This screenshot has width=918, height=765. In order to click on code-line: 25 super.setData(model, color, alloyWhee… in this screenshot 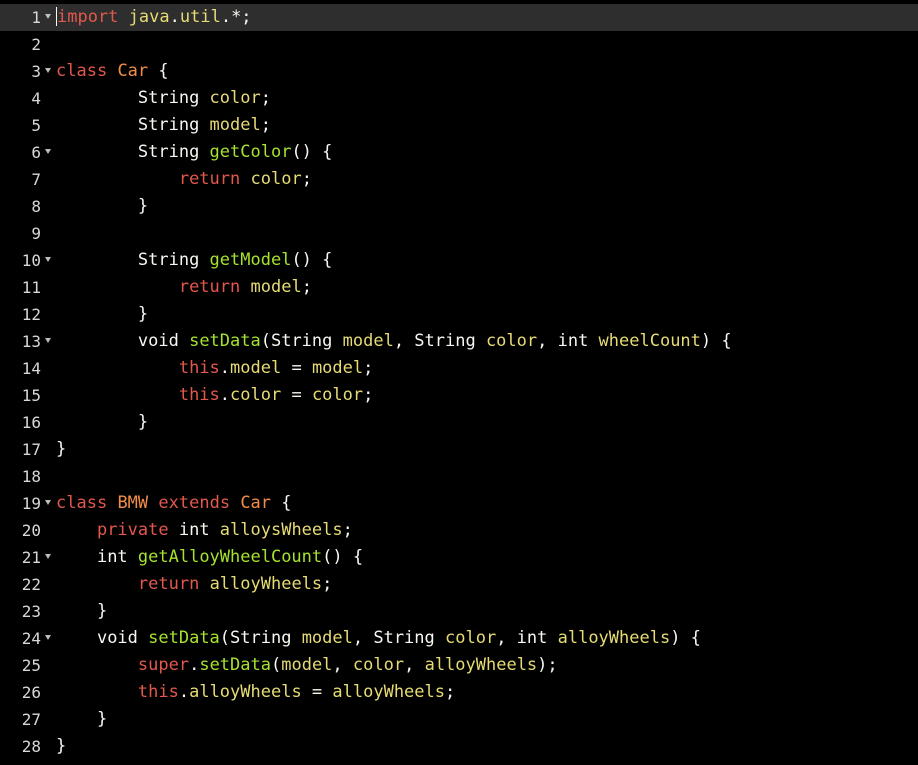, I will do `click(459, 665)`.